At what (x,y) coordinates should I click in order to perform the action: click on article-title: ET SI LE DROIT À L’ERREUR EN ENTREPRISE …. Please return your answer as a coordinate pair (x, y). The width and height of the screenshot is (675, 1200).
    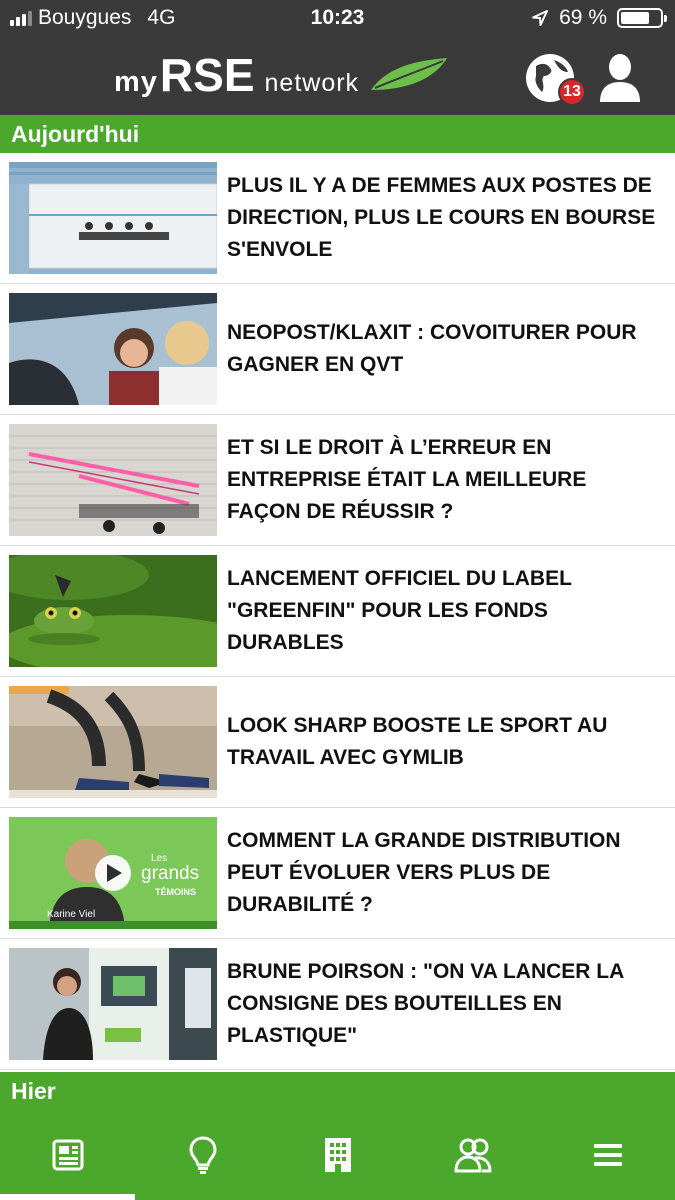
    Looking at the image, I should click on (407, 479).